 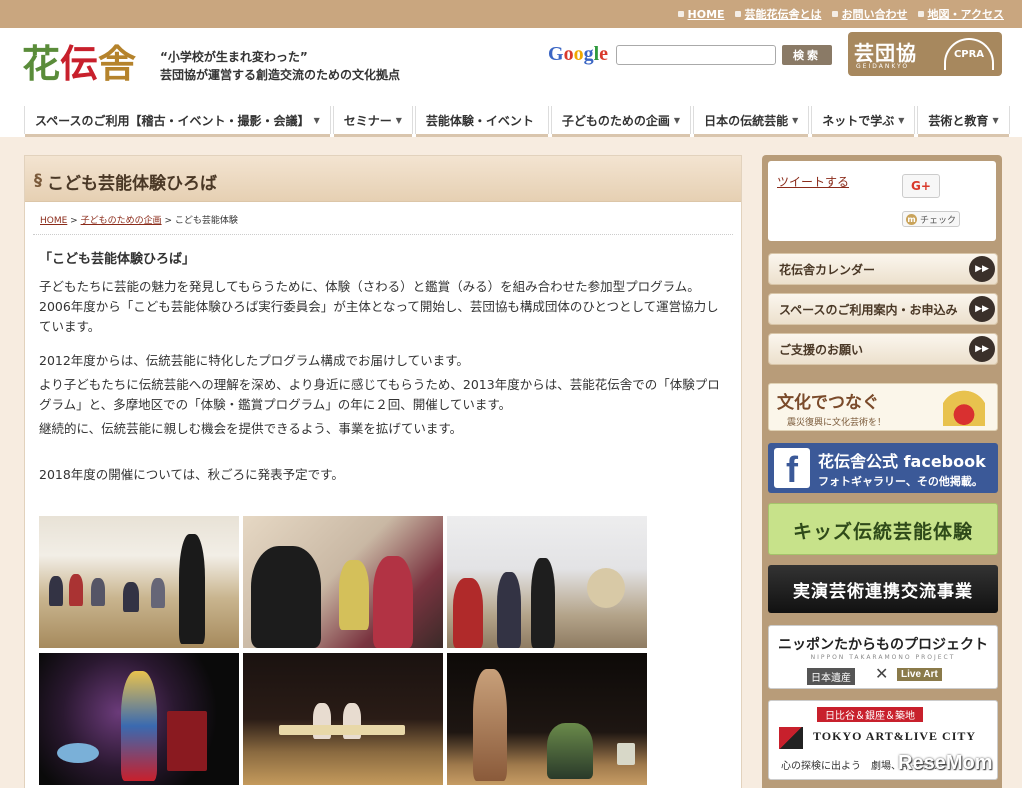 What do you see at coordinates (945, 763) in the screenshot?
I see `resemom-watermark: ReseMom` at bounding box center [945, 763].